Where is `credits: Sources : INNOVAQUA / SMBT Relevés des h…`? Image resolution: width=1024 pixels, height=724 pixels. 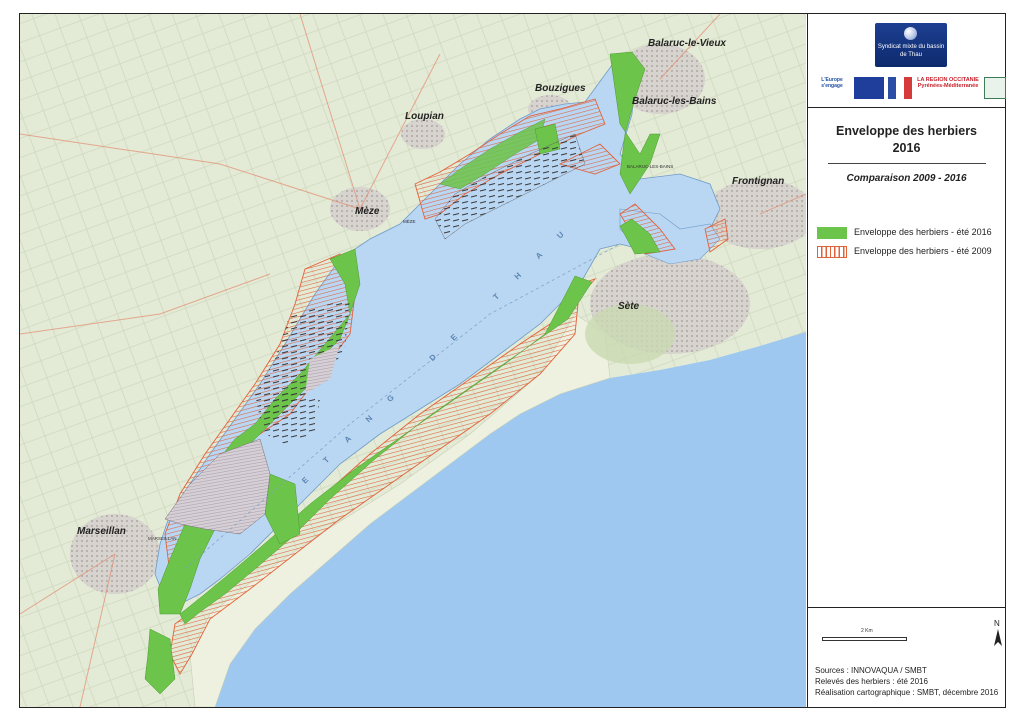 credits: Sources : INNOVAQUA / SMBT Relevés des h… is located at coordinates (906, 681).